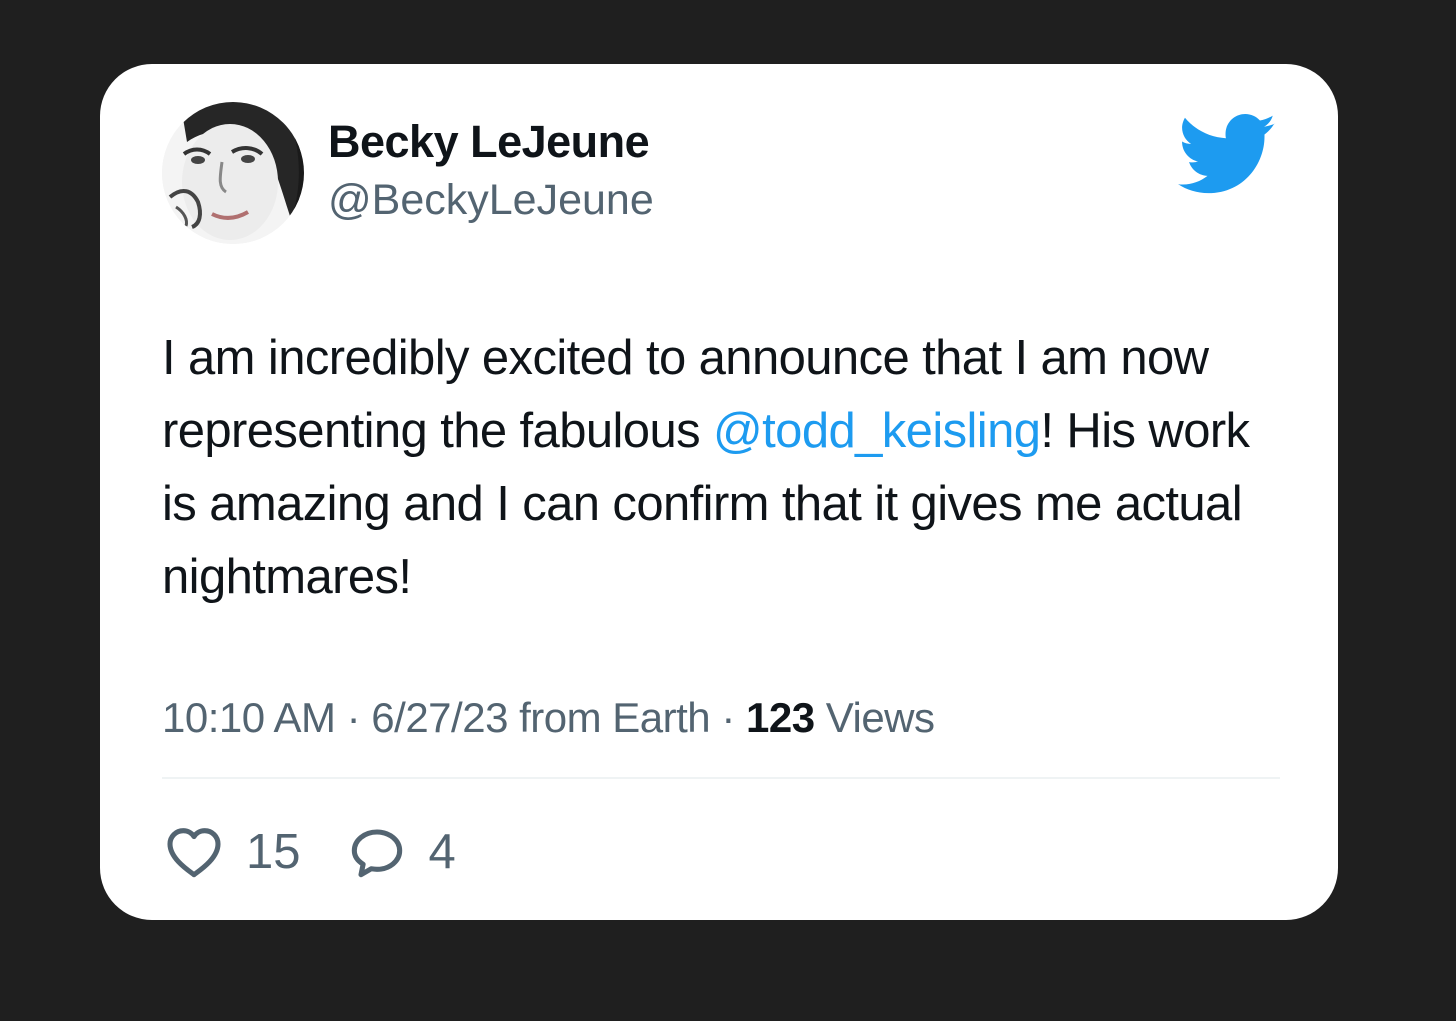  What do you see at coordinates (877, 431) in the screenshot?
I see `mention-link: @todd_keisling` at bounding box center [877, 431].